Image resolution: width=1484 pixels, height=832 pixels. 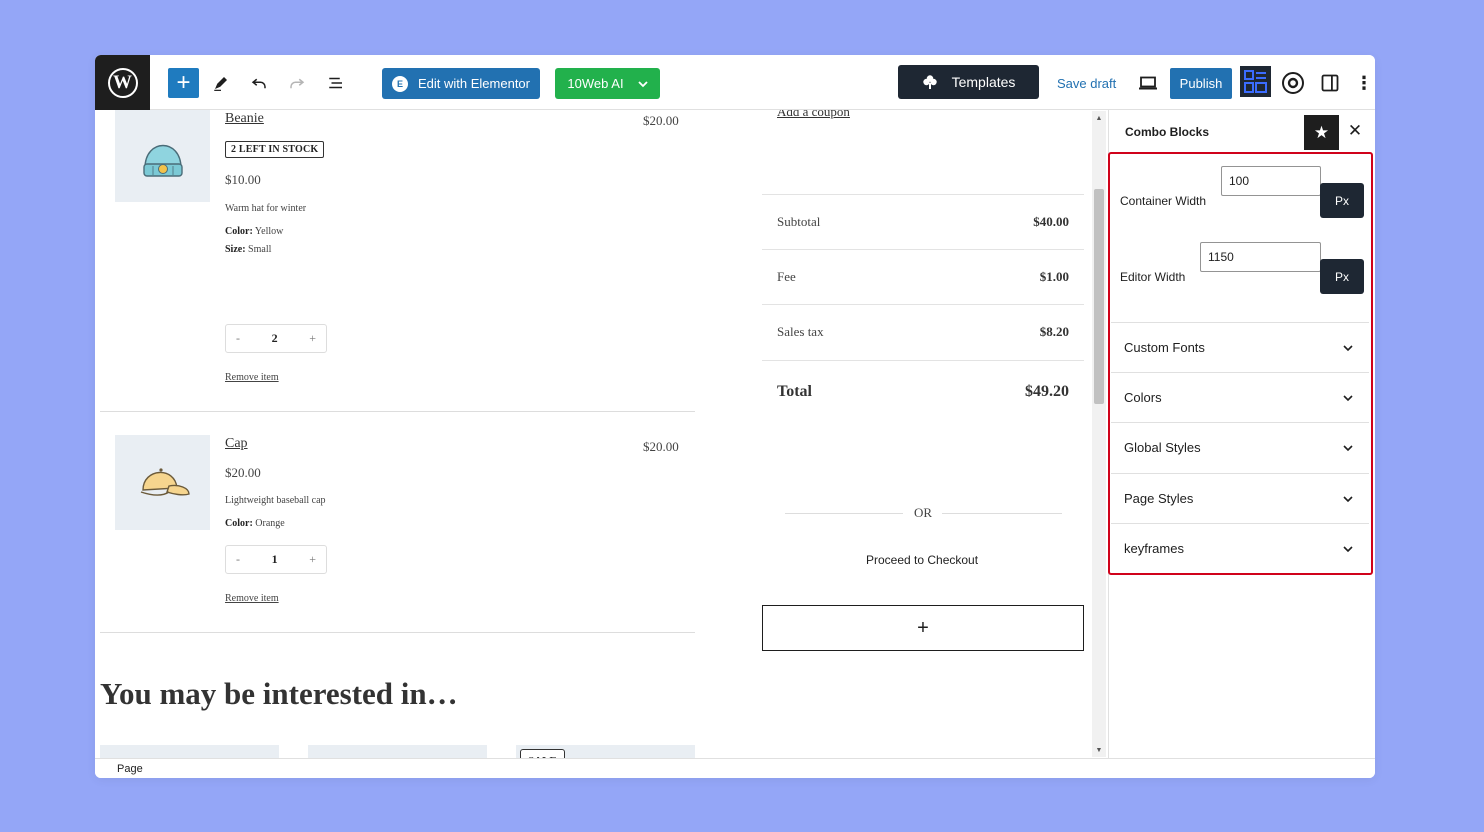 I want to click on templates-button: Templates, so click(x=968, y=82).